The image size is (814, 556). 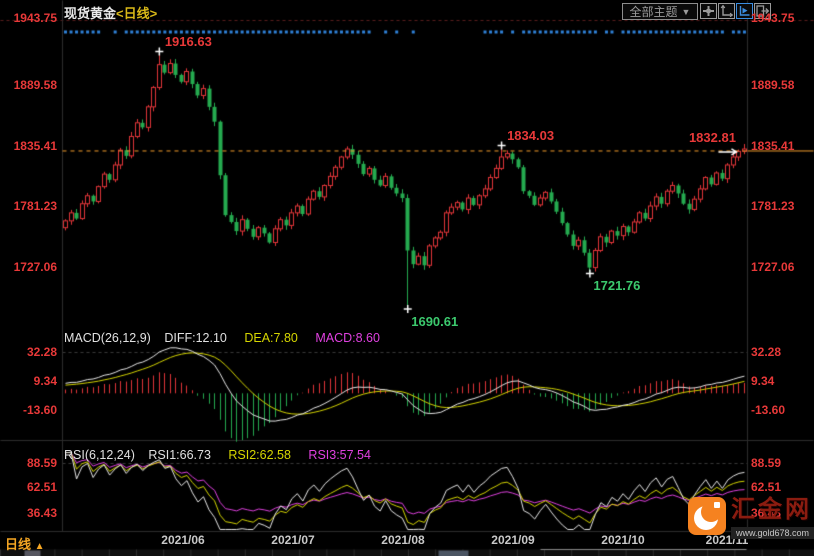 I want to click on price-annotation: 1690.61, so click(x=435, y=321).